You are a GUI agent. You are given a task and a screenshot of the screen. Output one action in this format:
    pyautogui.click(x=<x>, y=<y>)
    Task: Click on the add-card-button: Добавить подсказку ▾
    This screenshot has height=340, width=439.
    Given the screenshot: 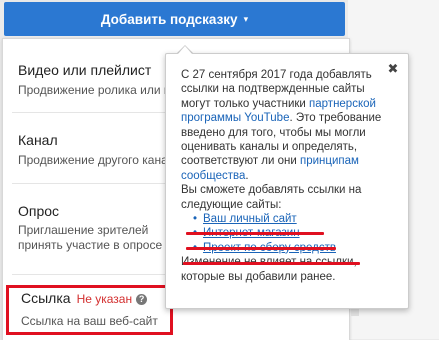 What is the action you would take?
    pyautogui.click(x=174, y=19)
    